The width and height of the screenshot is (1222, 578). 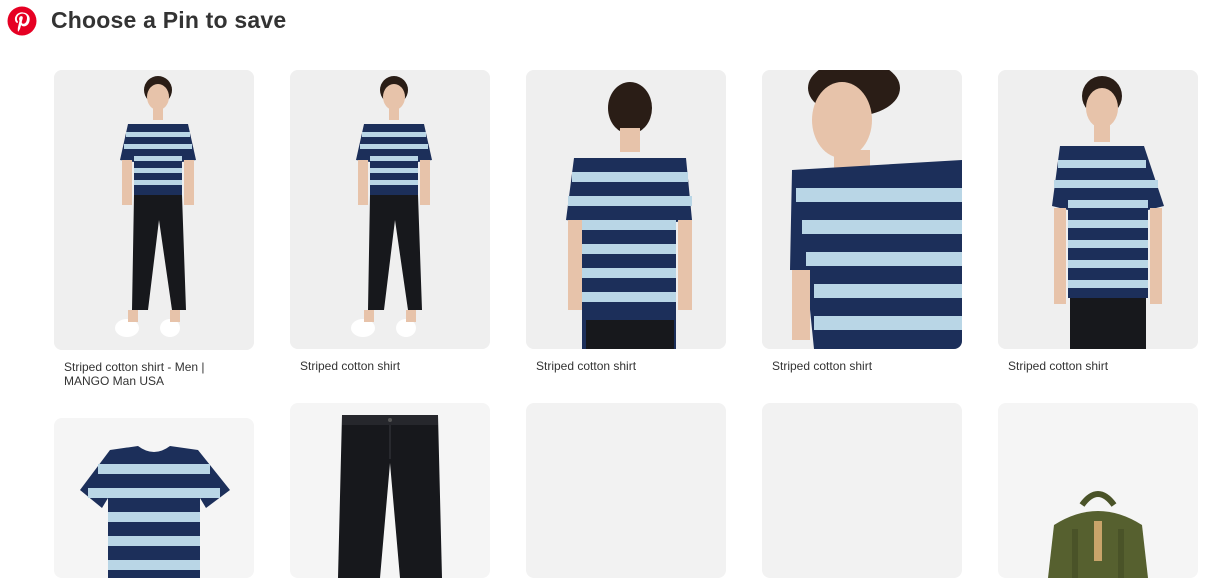 What do you see at coordinates (611, 22) in the screenshot?
I see `header: Choose a Pin to save` at bounding box center [611, 22].